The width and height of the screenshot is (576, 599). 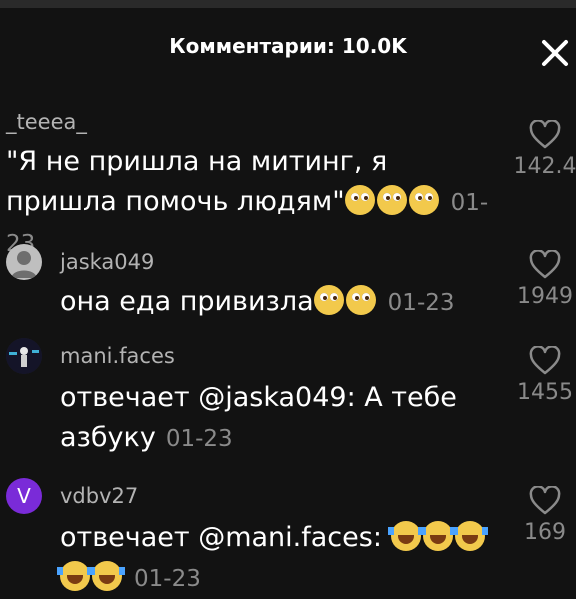 What do you see at coordinates (117, 356) in the screenshot?
I see `comment-username: mani.faces` at bounding box center [117, 356].